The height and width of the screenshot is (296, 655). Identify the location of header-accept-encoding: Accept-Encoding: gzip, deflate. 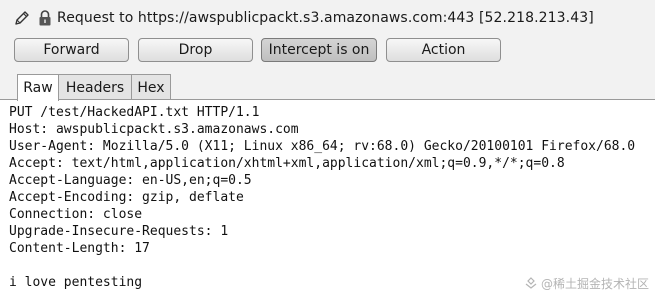
(126, 197).